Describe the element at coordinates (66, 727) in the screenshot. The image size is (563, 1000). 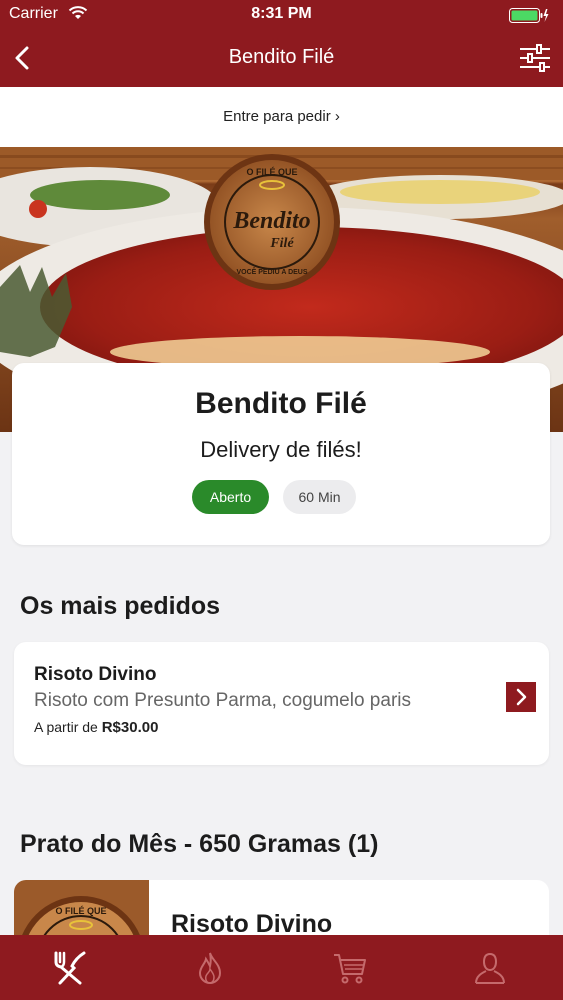
I see `price-prefix: A partir de` at that location.